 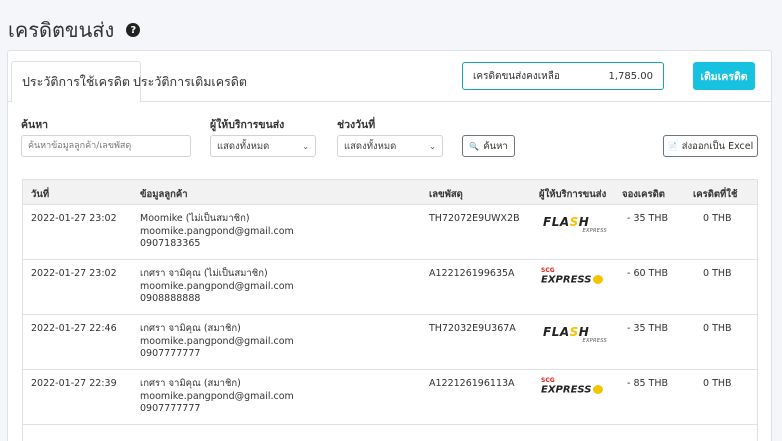 I want to click on carrier-filter-select: แสดงทั้งหมด ⌄, so click(x=263, y=146).